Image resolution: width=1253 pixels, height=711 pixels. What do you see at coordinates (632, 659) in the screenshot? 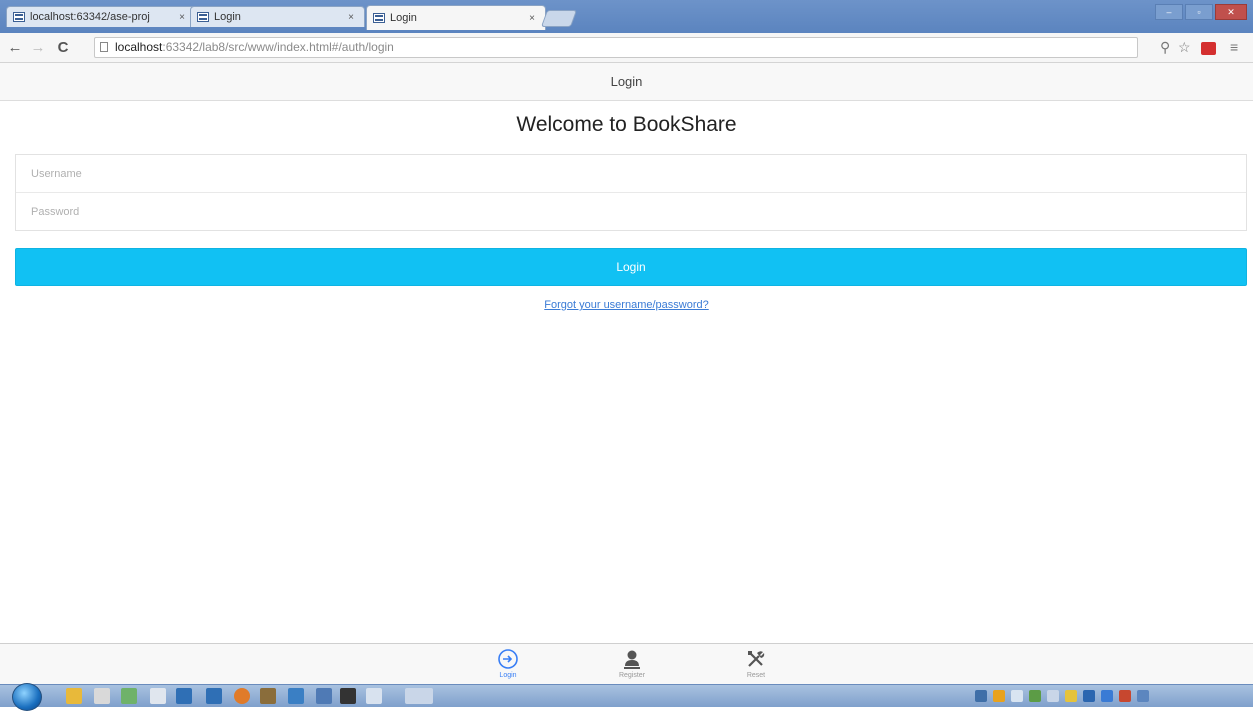
I see `person-icon` at bounding box center [632, 659].